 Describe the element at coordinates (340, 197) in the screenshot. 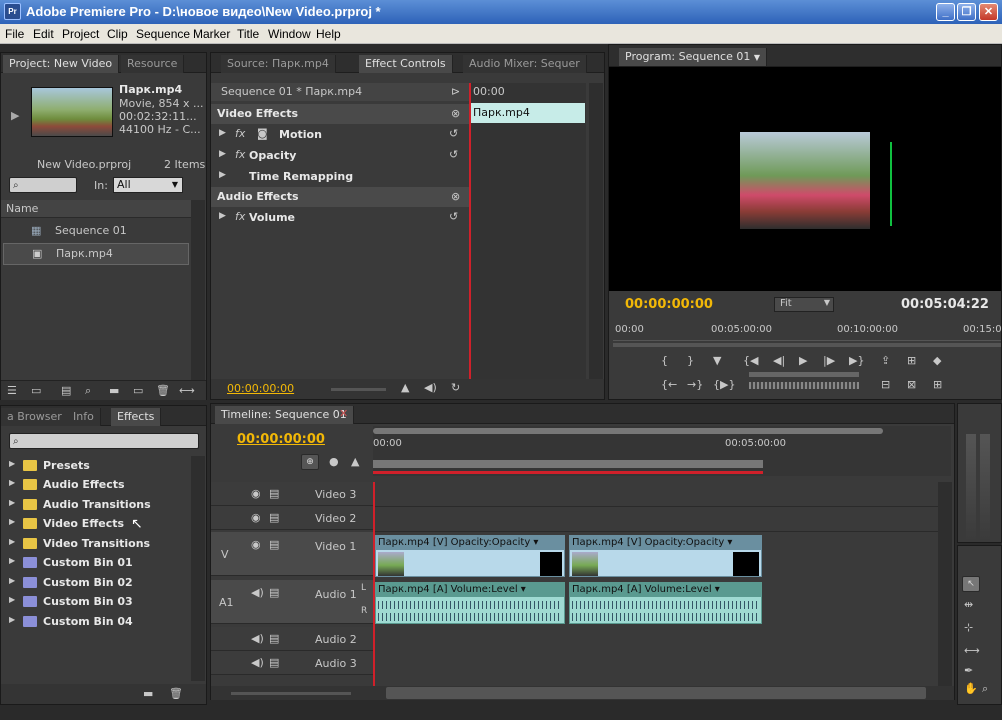

I see `audio-effects-header: Audio Effects ⊗` at that location.